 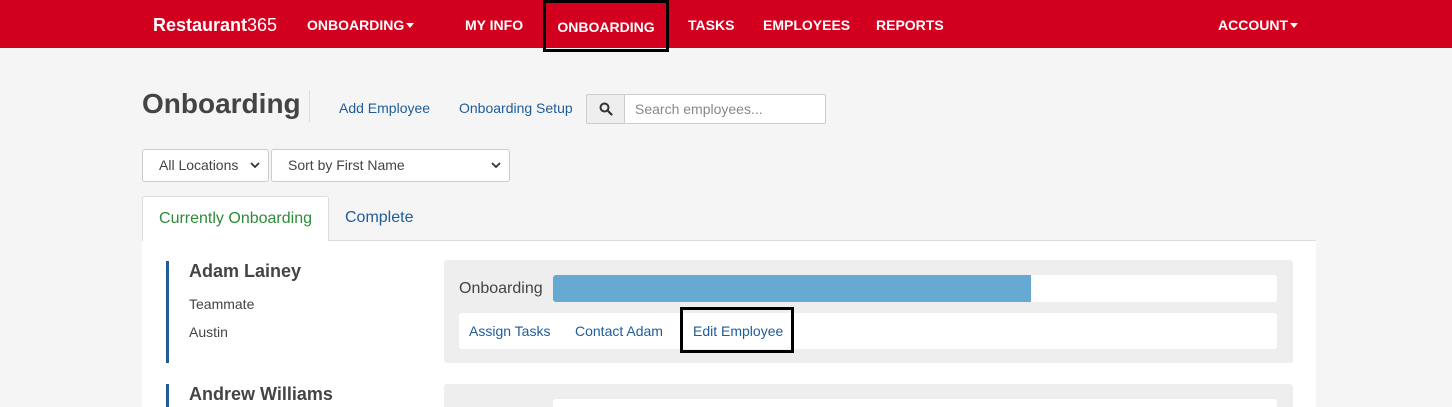 I want to click on assign-tasks-link: Assign Tasks, so click(x=509, y=331).